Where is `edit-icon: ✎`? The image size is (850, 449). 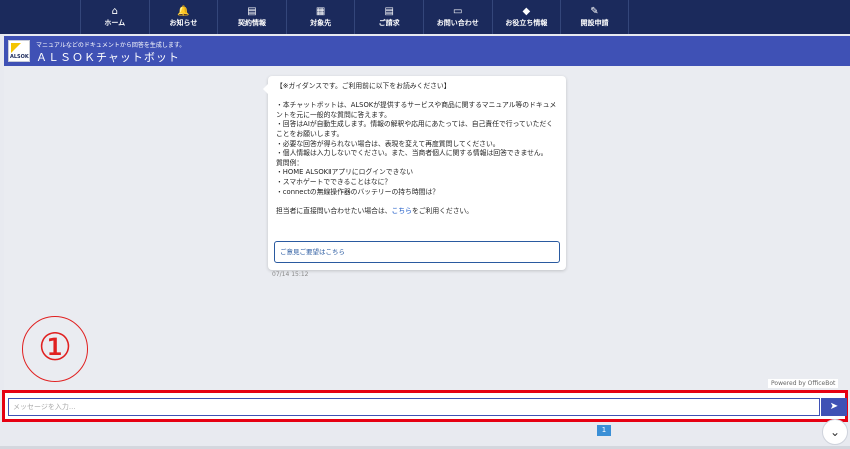 edit-icon: ✎ is located at coordinates (594, 11).